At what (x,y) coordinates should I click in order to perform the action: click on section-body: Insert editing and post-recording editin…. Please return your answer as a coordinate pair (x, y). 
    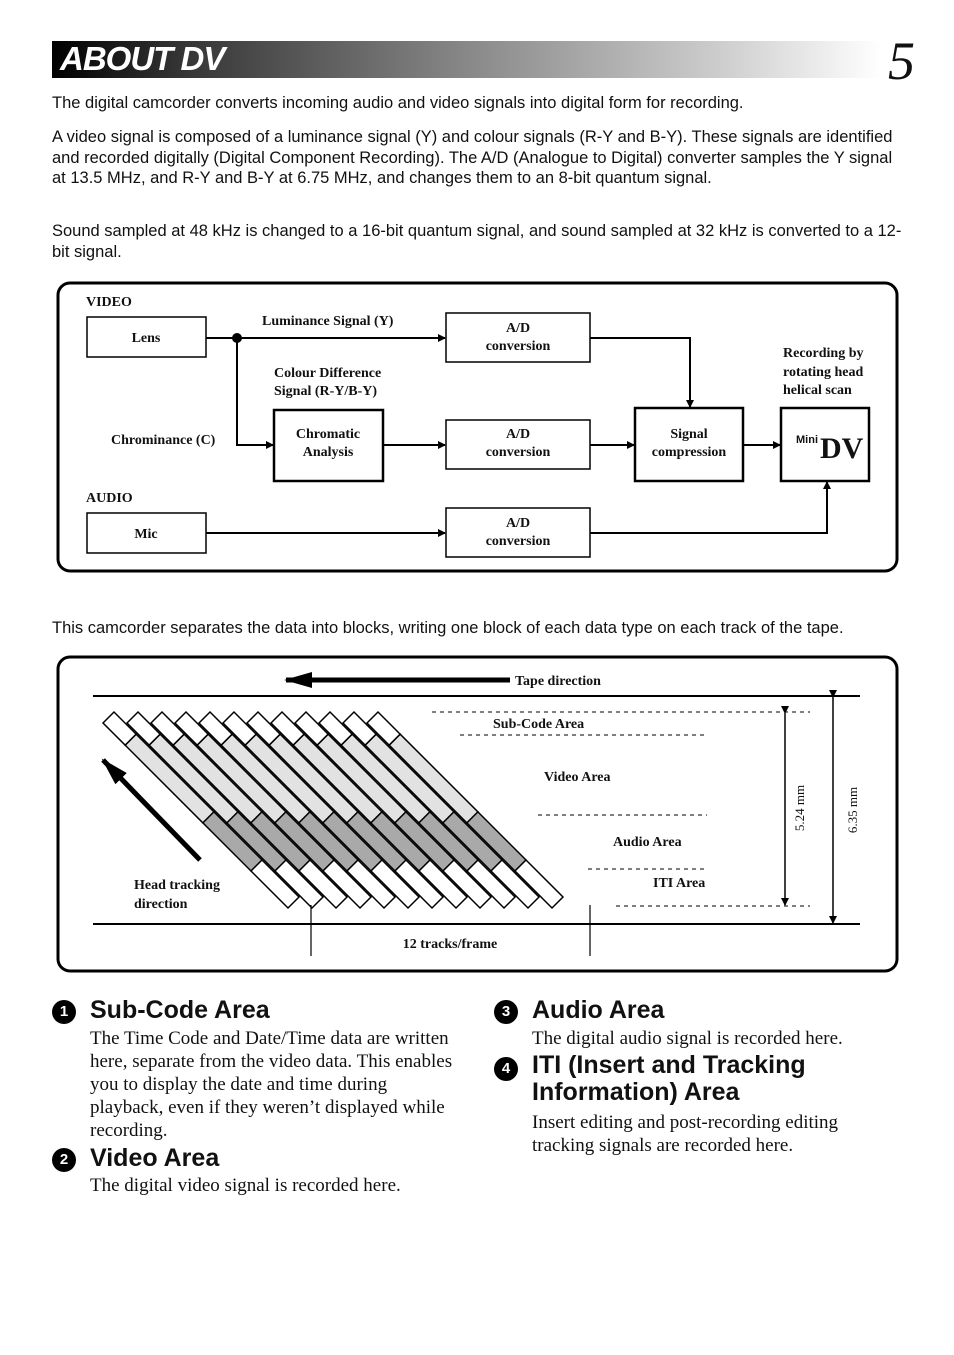
    Looking at the image, I should click on (685, 1134).